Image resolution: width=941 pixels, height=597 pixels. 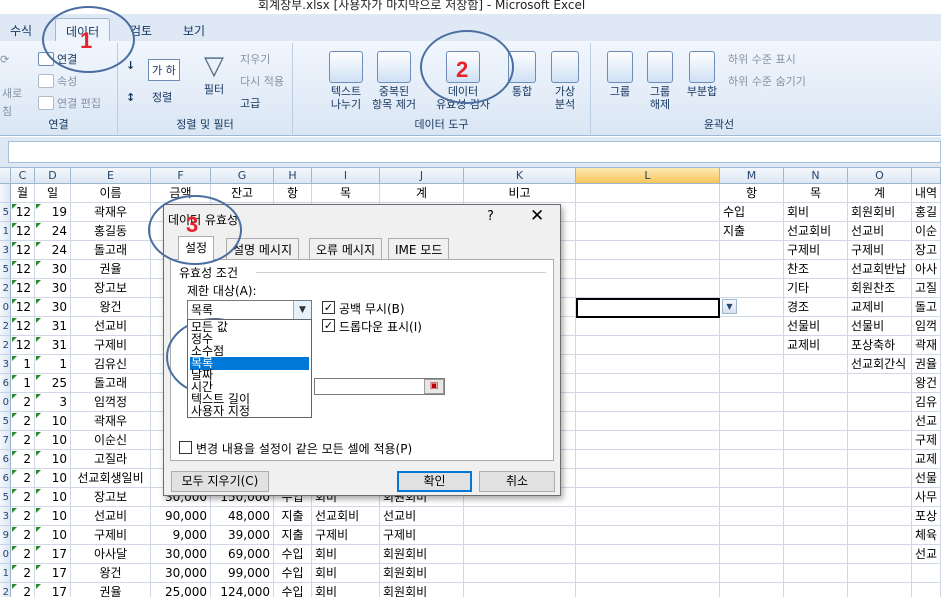 What do you see at coordinates (752, 231) in the screenshot?
I see `data-cell: 지출` at bounding box center [752, 231].